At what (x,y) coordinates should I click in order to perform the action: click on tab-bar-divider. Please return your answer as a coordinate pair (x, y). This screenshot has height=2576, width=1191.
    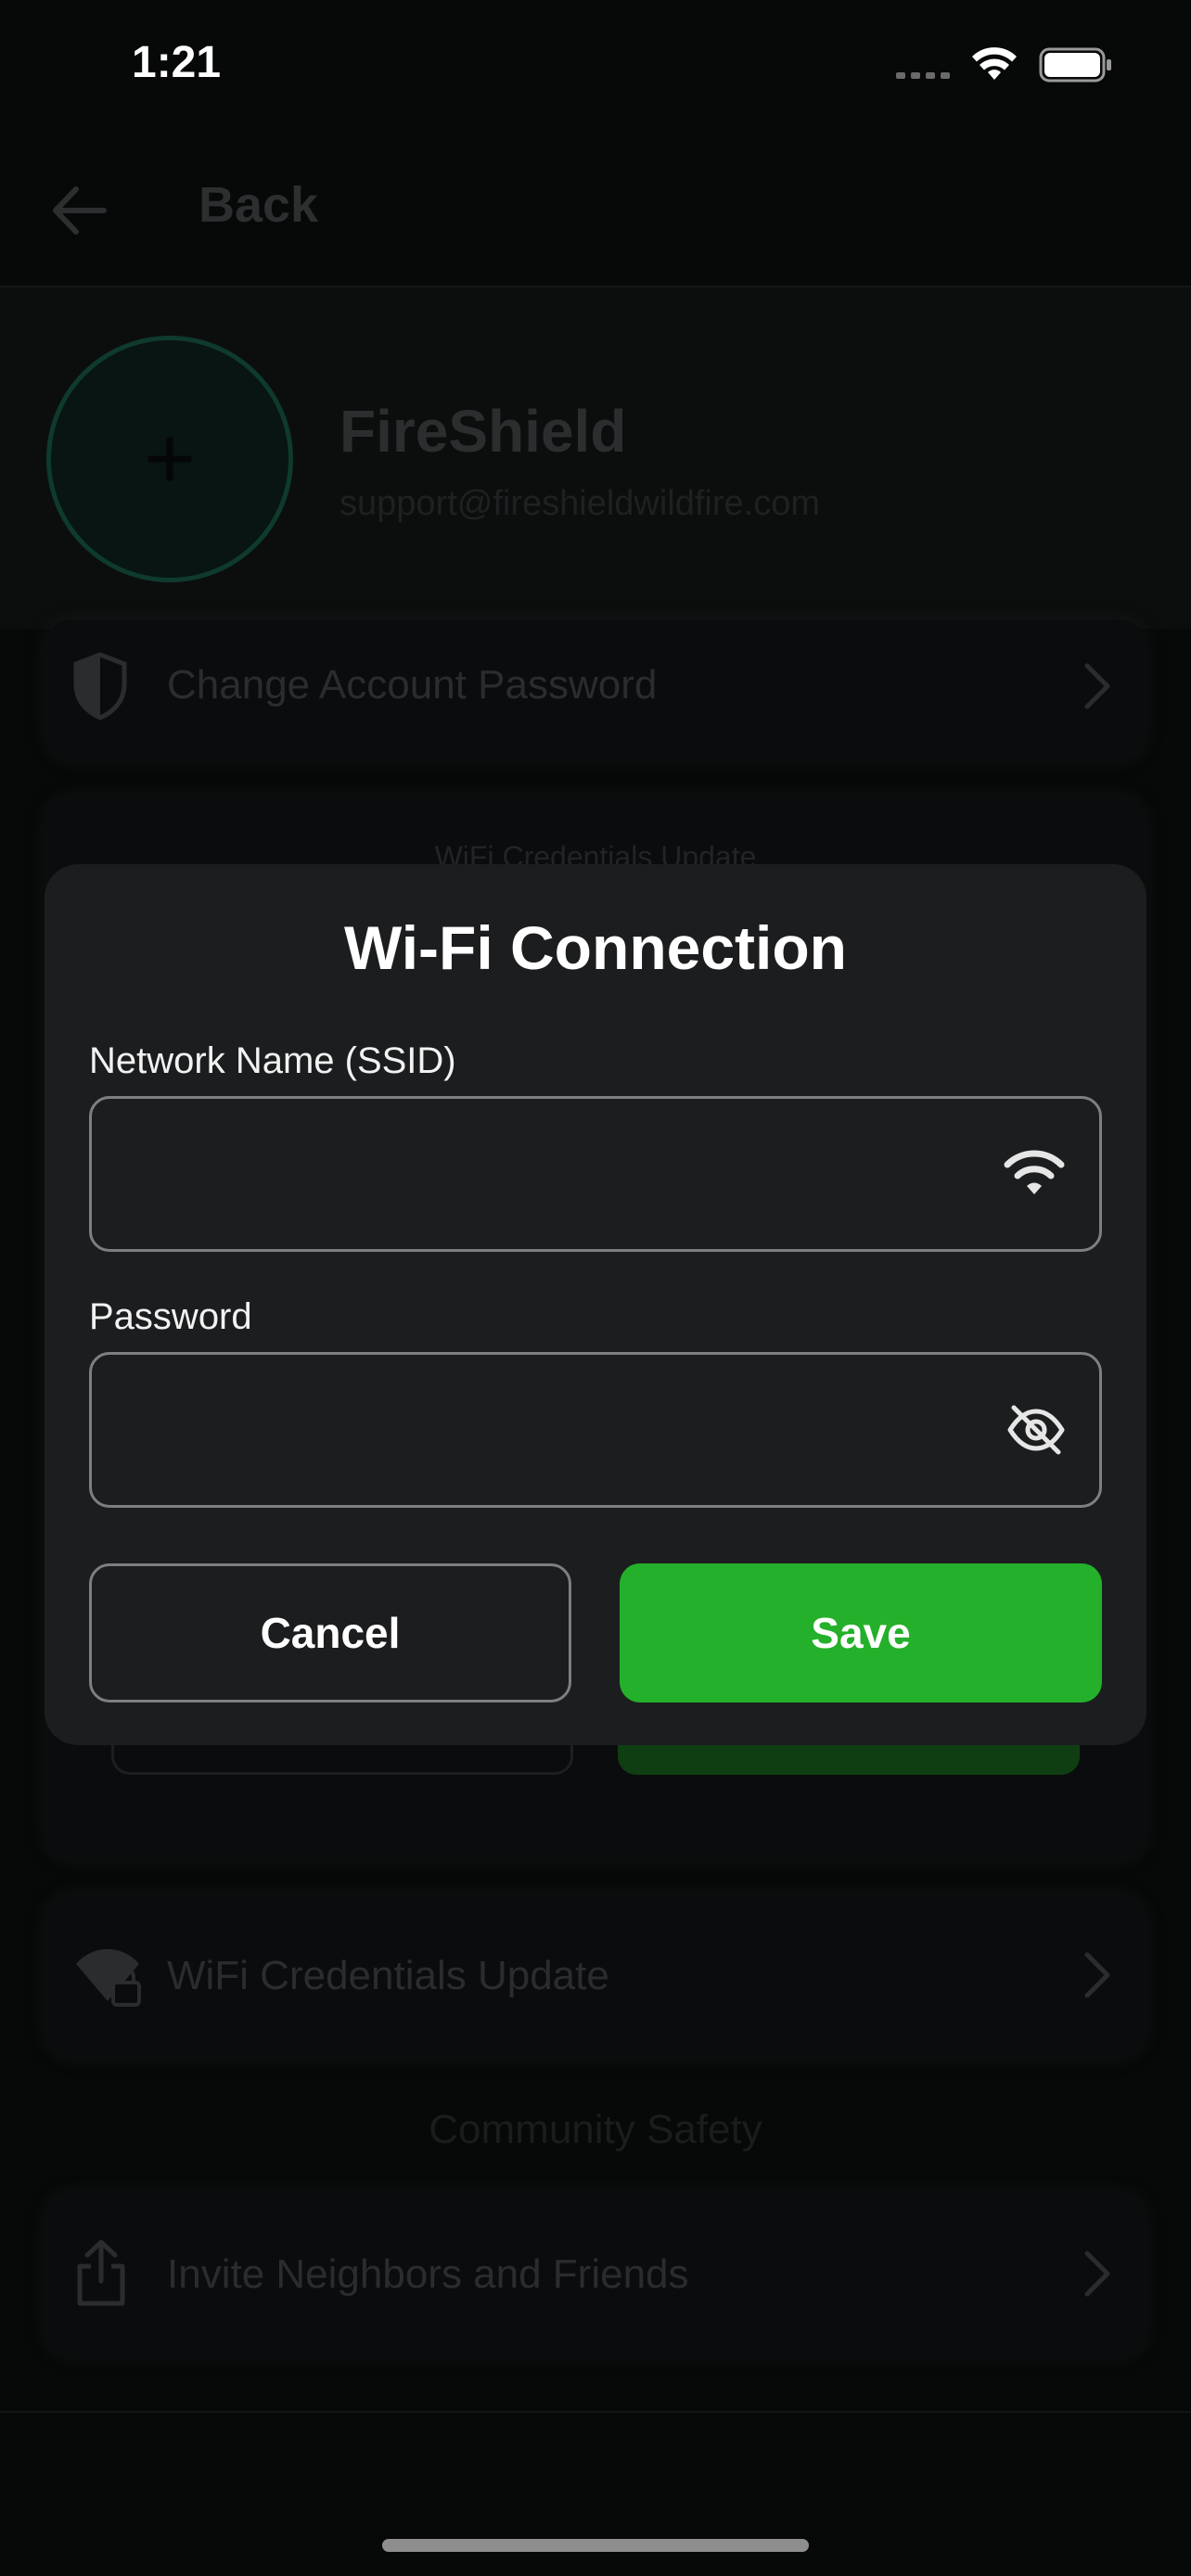
    Looking at the image, I should click on (595, 2412).